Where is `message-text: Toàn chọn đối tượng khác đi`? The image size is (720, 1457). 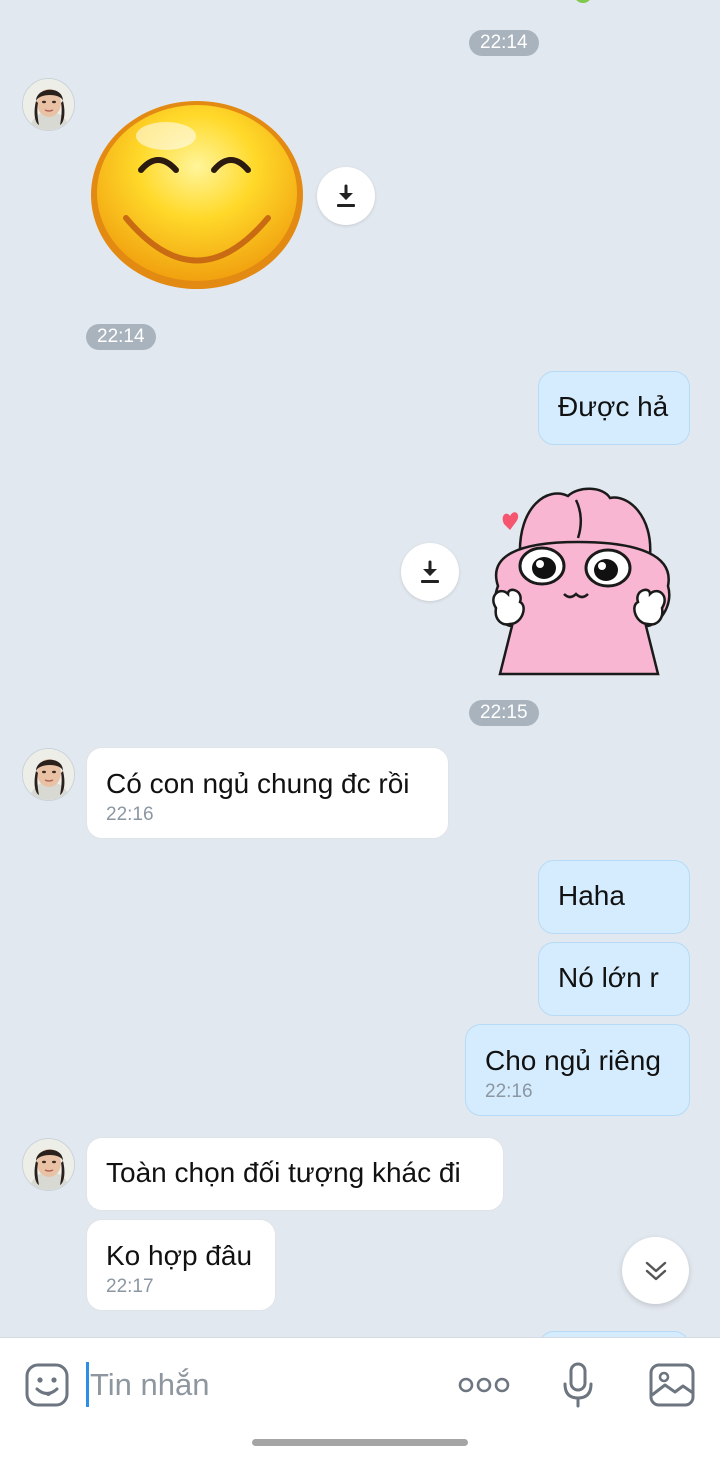 message-text: Toàn chọn đối tượng khác đi is located at coordinates (283, 1172).